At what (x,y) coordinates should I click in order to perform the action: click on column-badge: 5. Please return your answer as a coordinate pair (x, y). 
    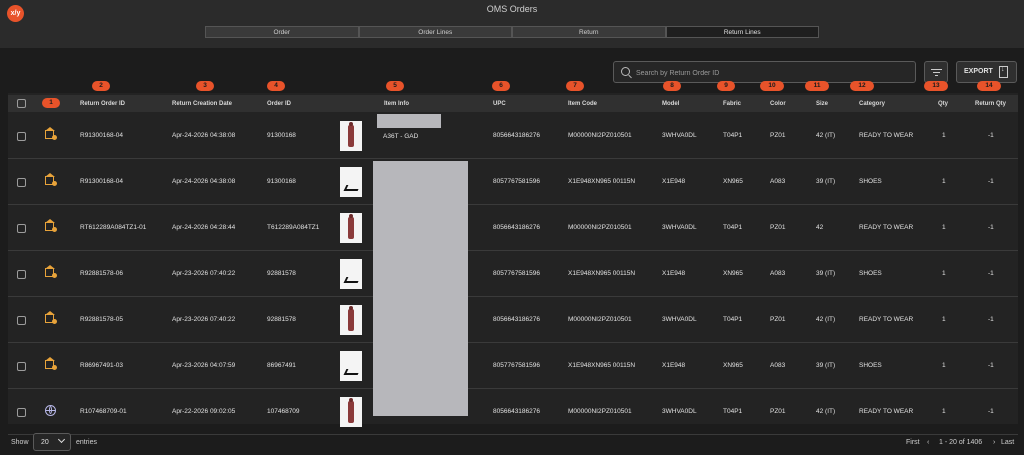
    Looking at the image, I should click on (395, 86).